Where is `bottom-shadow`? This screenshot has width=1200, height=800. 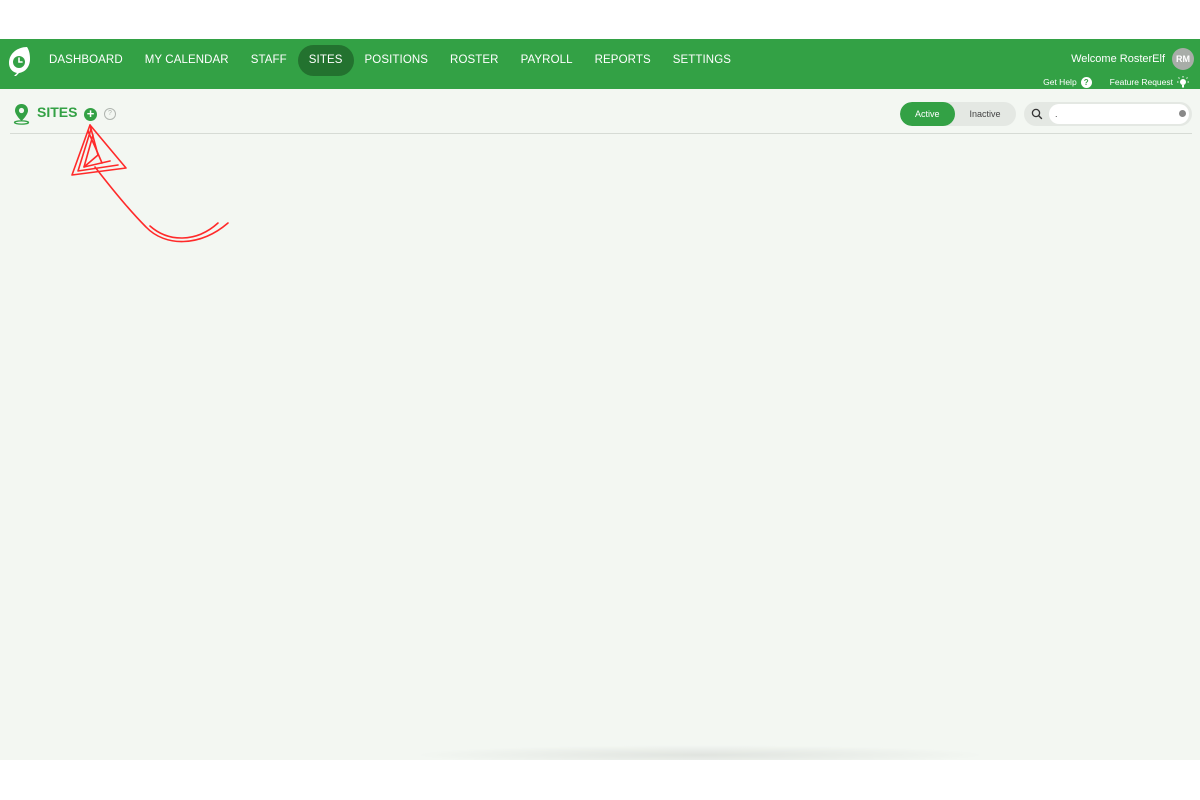 bottom-shadow is located at coordinates (700, 752).